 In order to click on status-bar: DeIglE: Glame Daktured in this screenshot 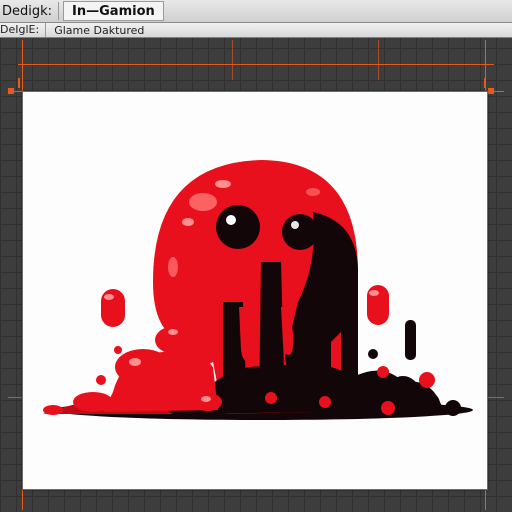, I will do `click(256, 30)`.